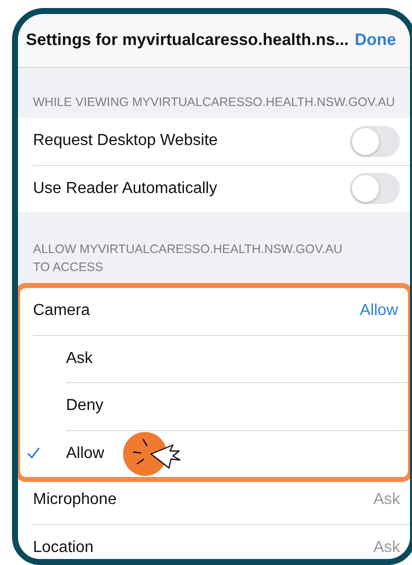  Describe the element at coordinates (75, 500) in the screenshot. I see `permission-label: Microphone` at that location.